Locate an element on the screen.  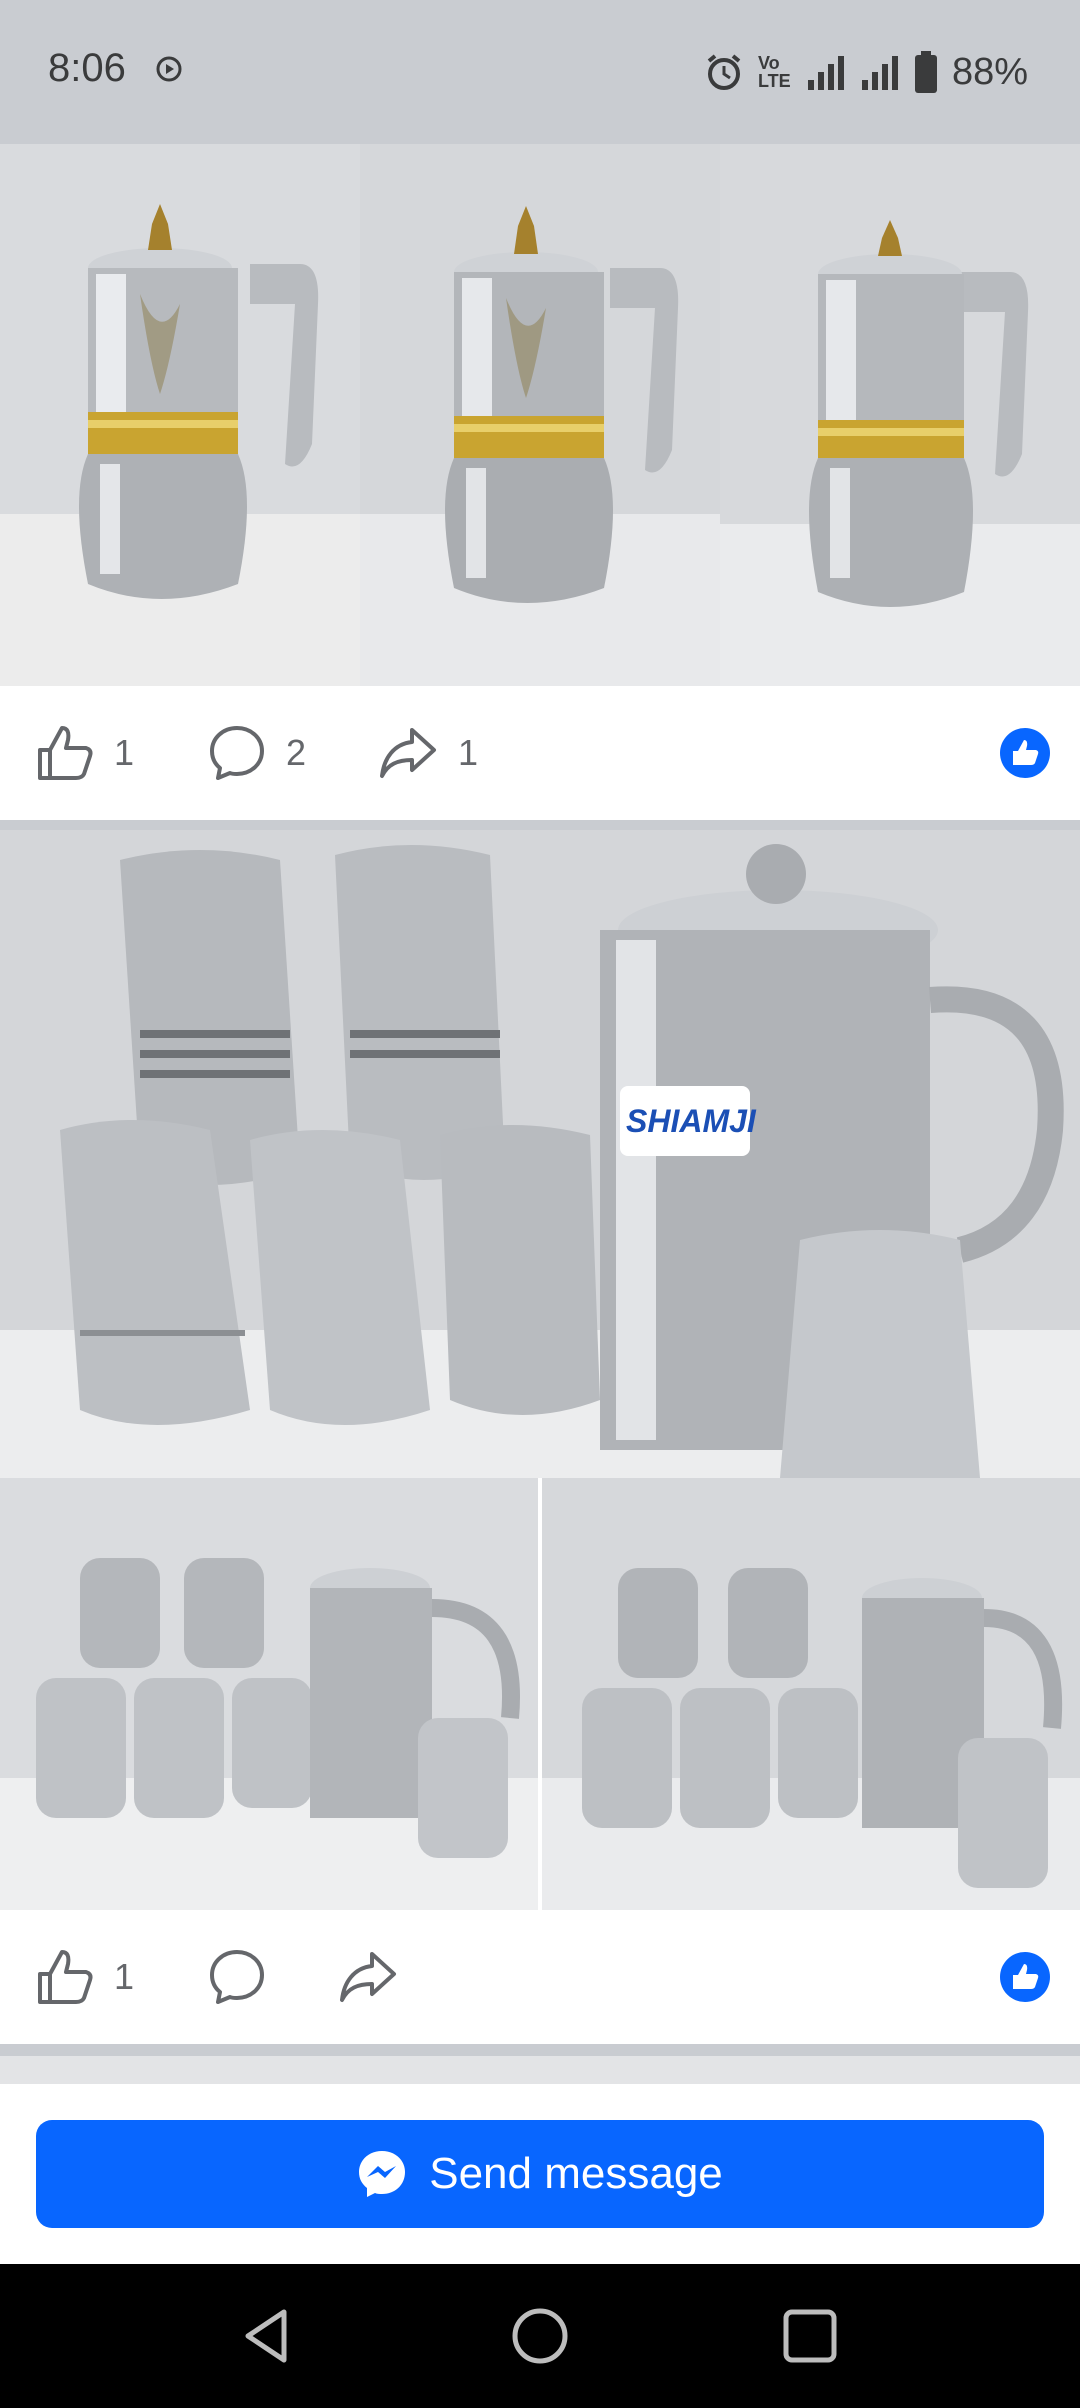
share-count: 1 is located at coordinates (468, 752).